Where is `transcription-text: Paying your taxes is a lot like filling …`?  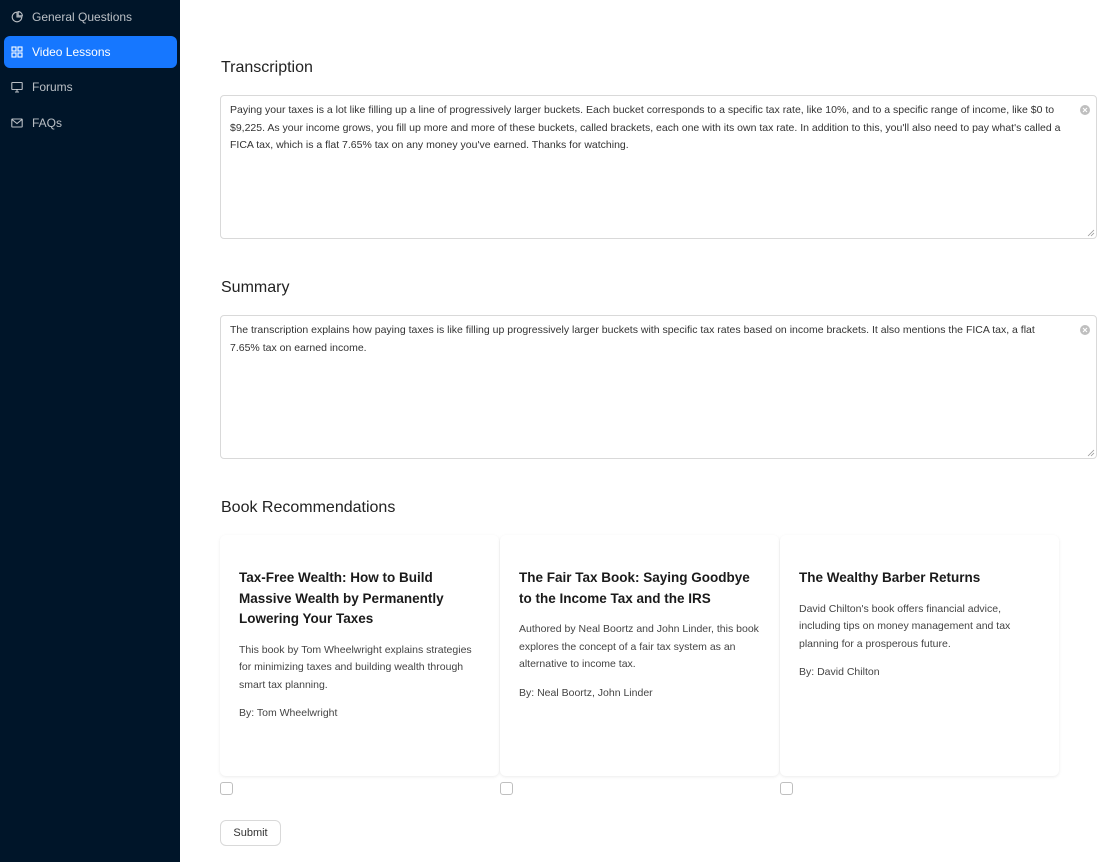
transcription-text: Paying your taxes is a lot like filling … is located at coordinates (645, 128).